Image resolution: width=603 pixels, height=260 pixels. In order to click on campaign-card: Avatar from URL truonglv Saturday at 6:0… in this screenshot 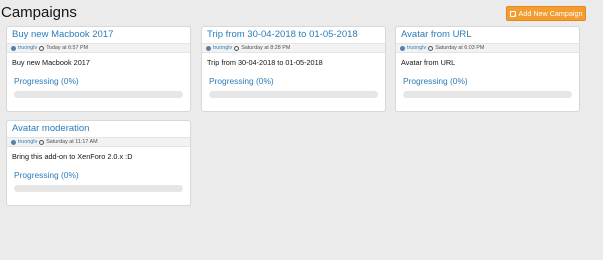, I will do `click(487, 69)`.